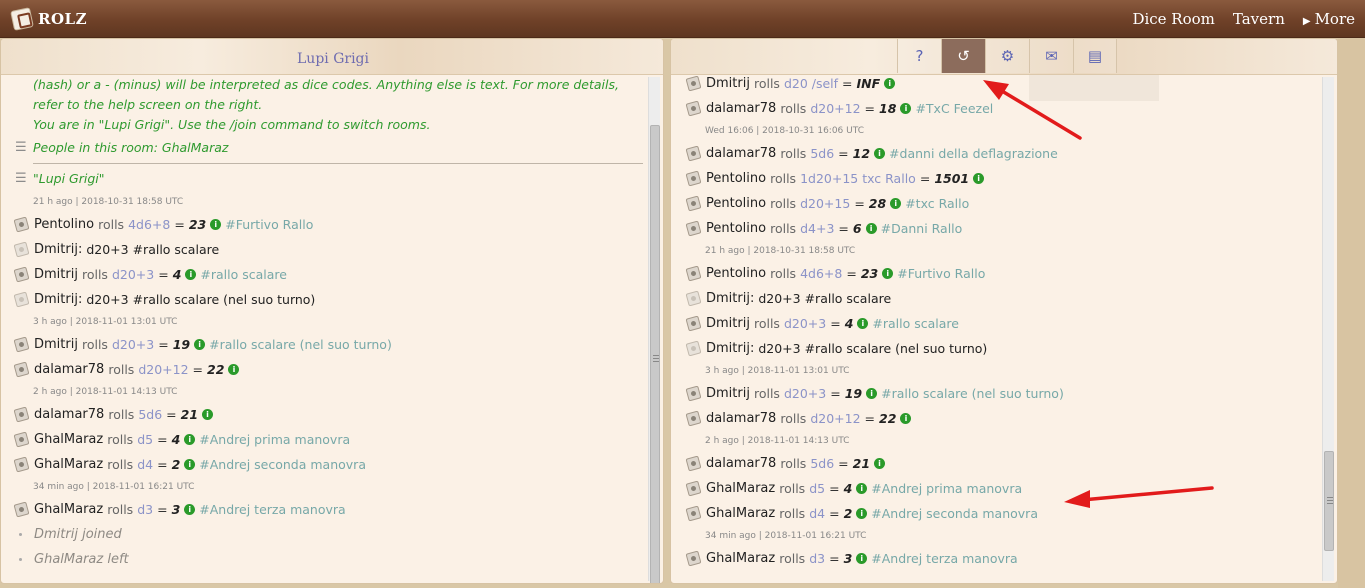 The image size is (1365, 588). I want to click on roll-comment: #Andrej prima manovra, so click(275, 439).